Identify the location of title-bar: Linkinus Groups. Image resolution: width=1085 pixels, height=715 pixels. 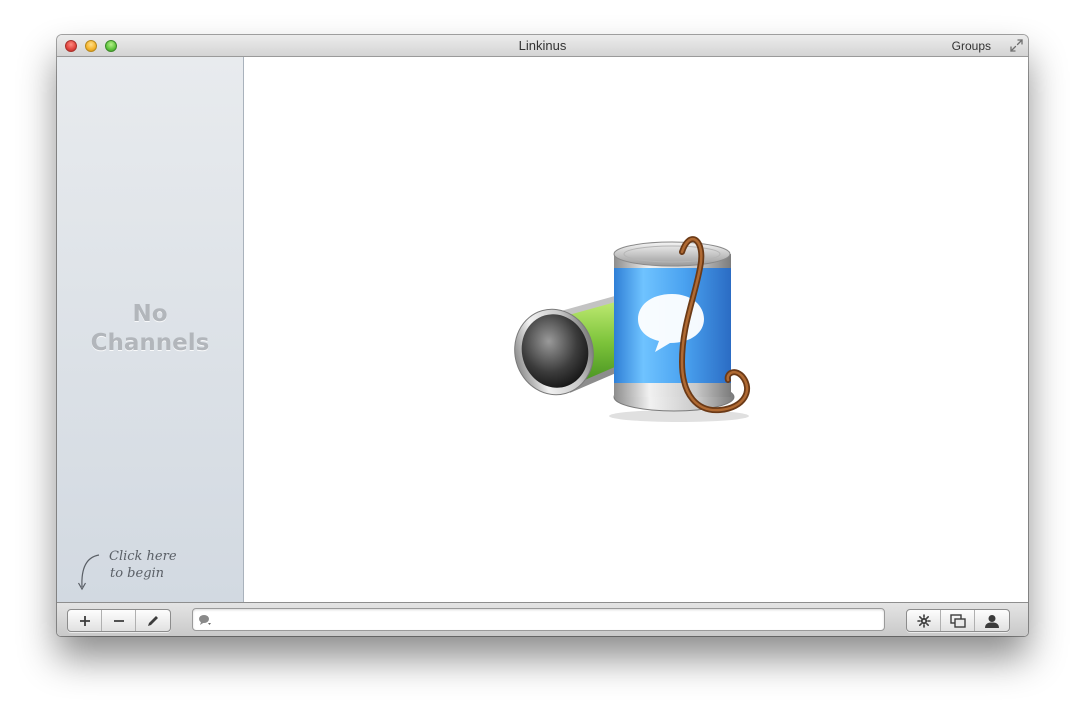
(542, 46).